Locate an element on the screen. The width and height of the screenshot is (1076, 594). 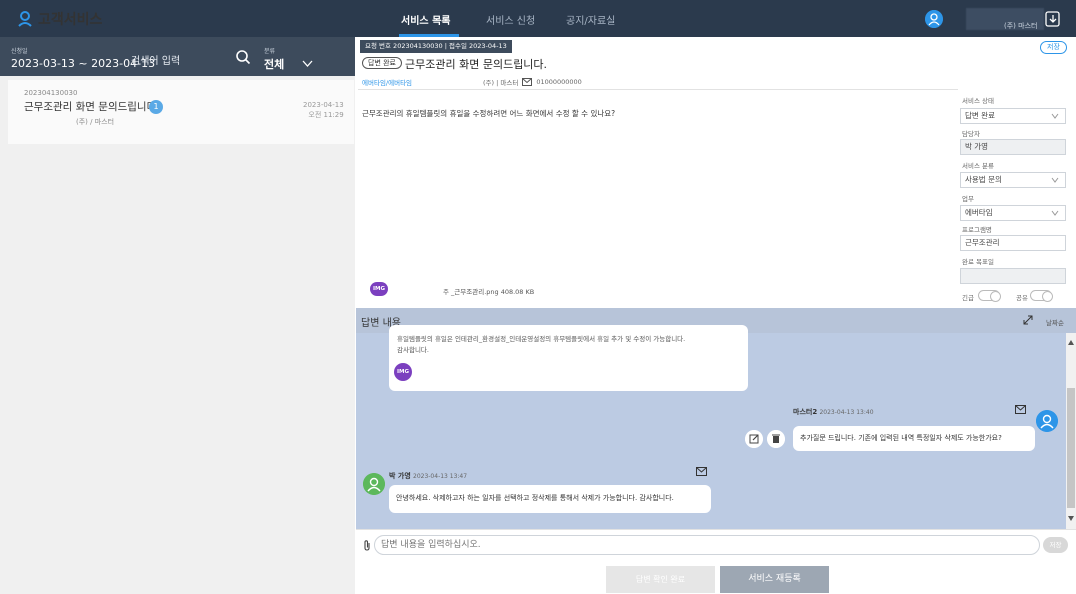
due-date-field is located at coordinates (1013, 276).